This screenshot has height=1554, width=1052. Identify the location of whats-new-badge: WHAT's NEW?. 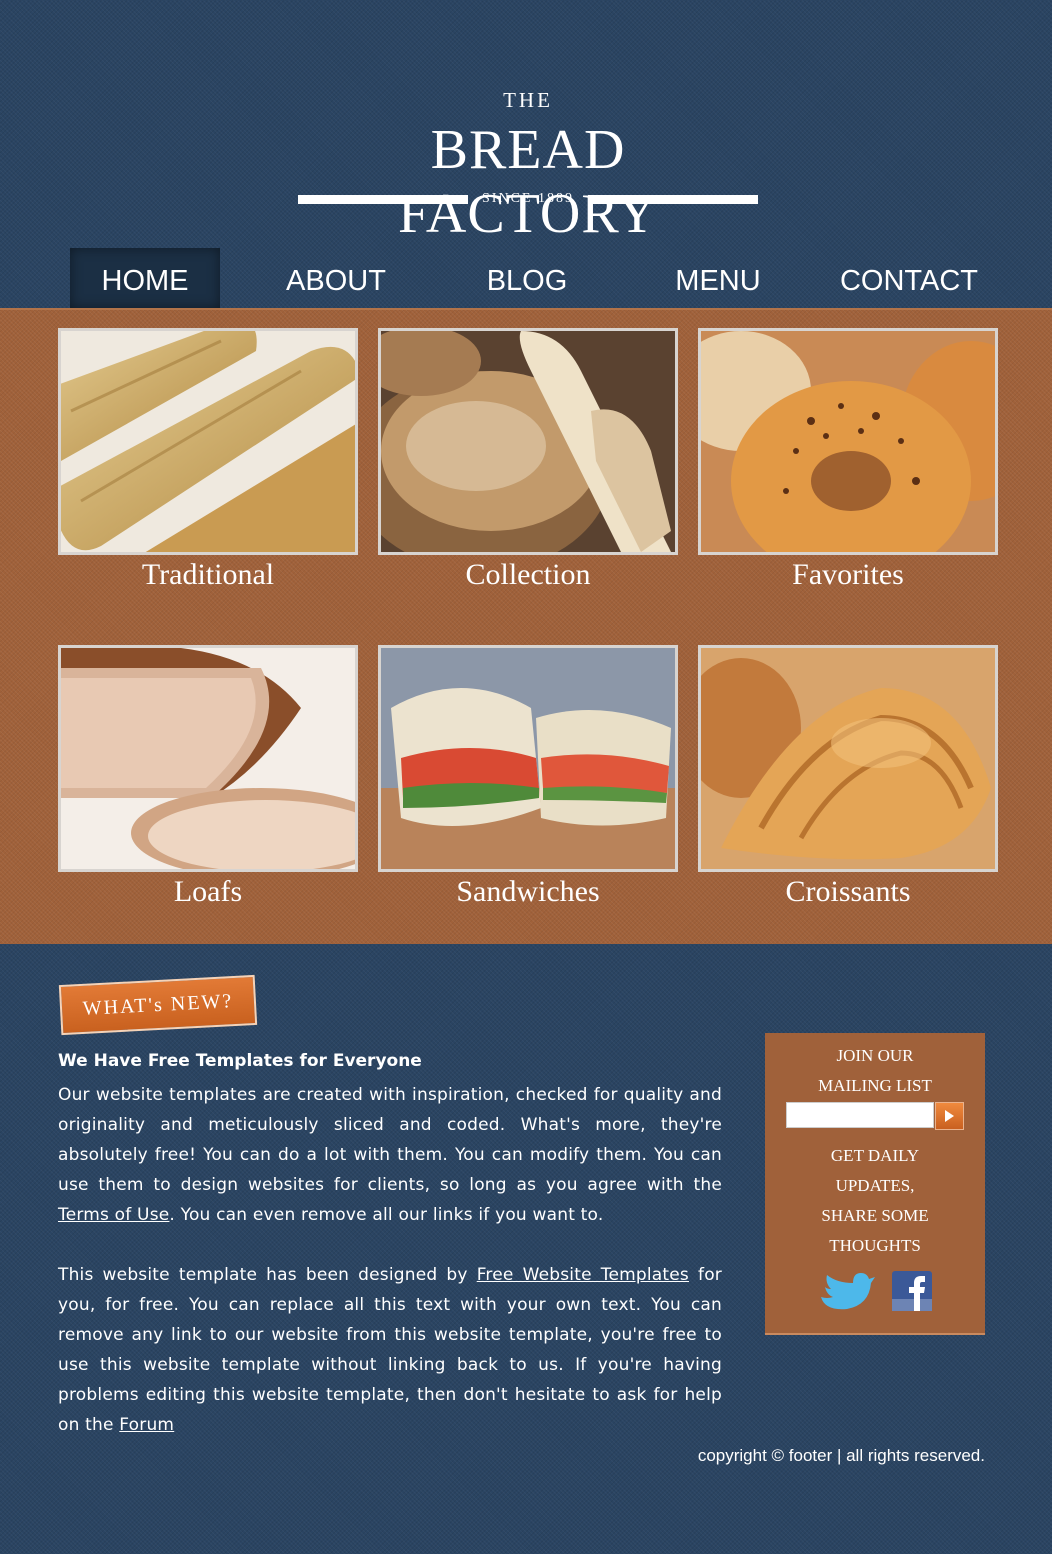
(158, 1005).